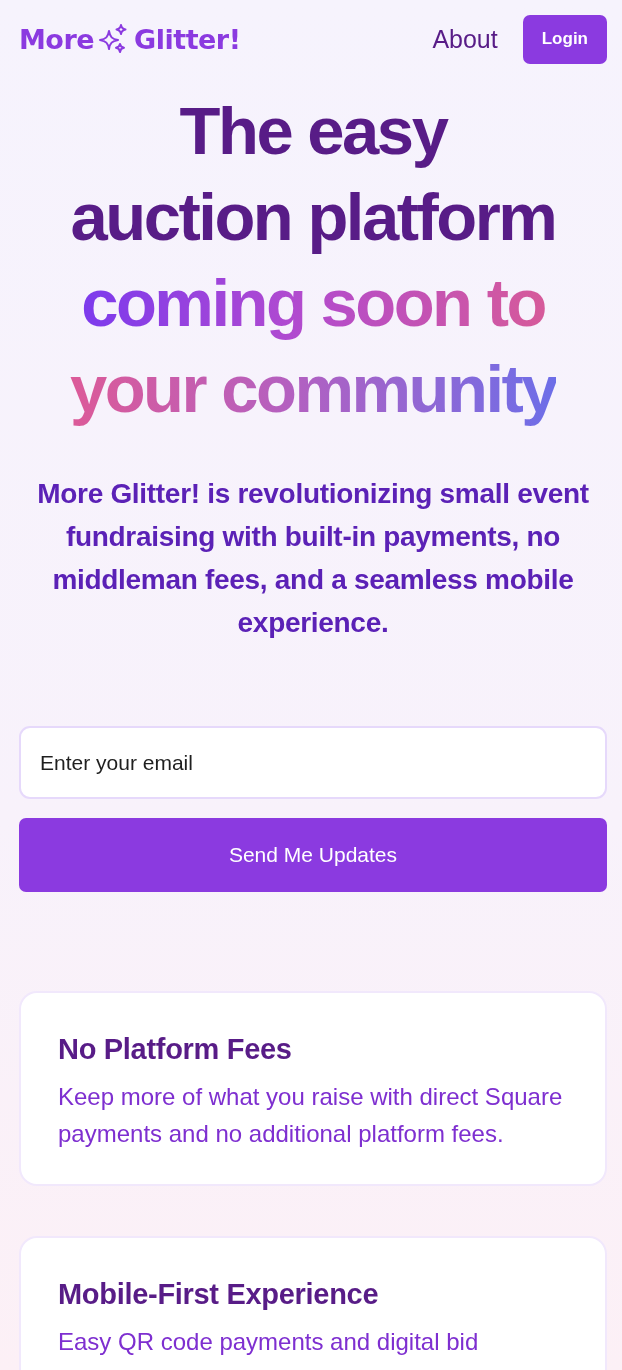 The image size is (622, 1370). I want to click on hero-subtitle: More Glitter! is revolutionizing small event fundraising with built-in payments, no middleman fees, and a seamless mobile experience., so click(313, 558).